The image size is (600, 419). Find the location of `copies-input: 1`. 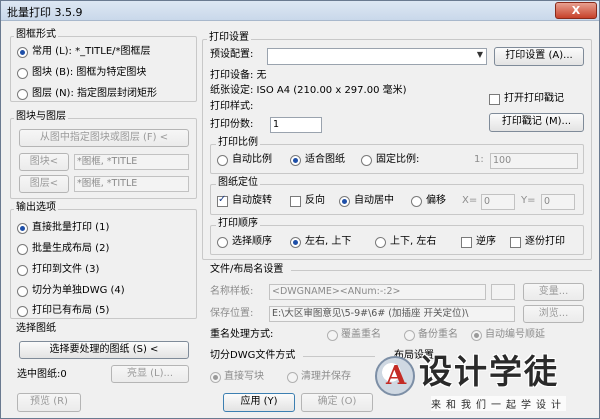

copies-input: 1 is located at coordinates (296, 125).